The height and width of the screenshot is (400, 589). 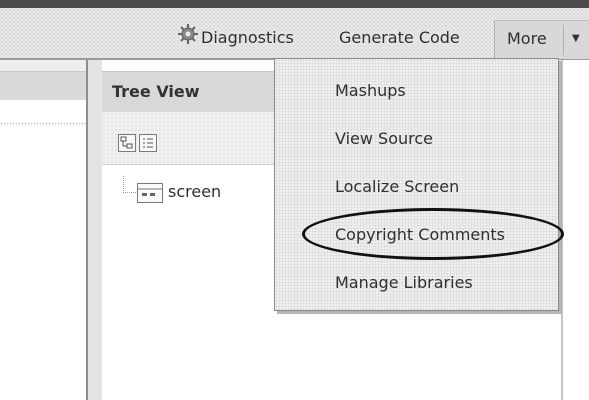 What do you see at coordinates (370, 90) in the screenshot?
I see `menu-item-mashups: Mashups` at bounding box center [370, 90].